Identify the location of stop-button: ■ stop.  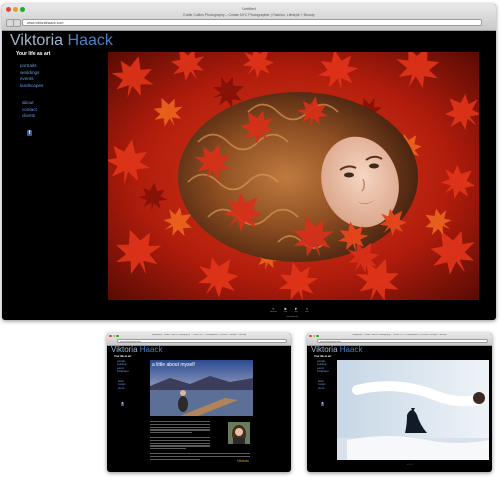
(285, 309).